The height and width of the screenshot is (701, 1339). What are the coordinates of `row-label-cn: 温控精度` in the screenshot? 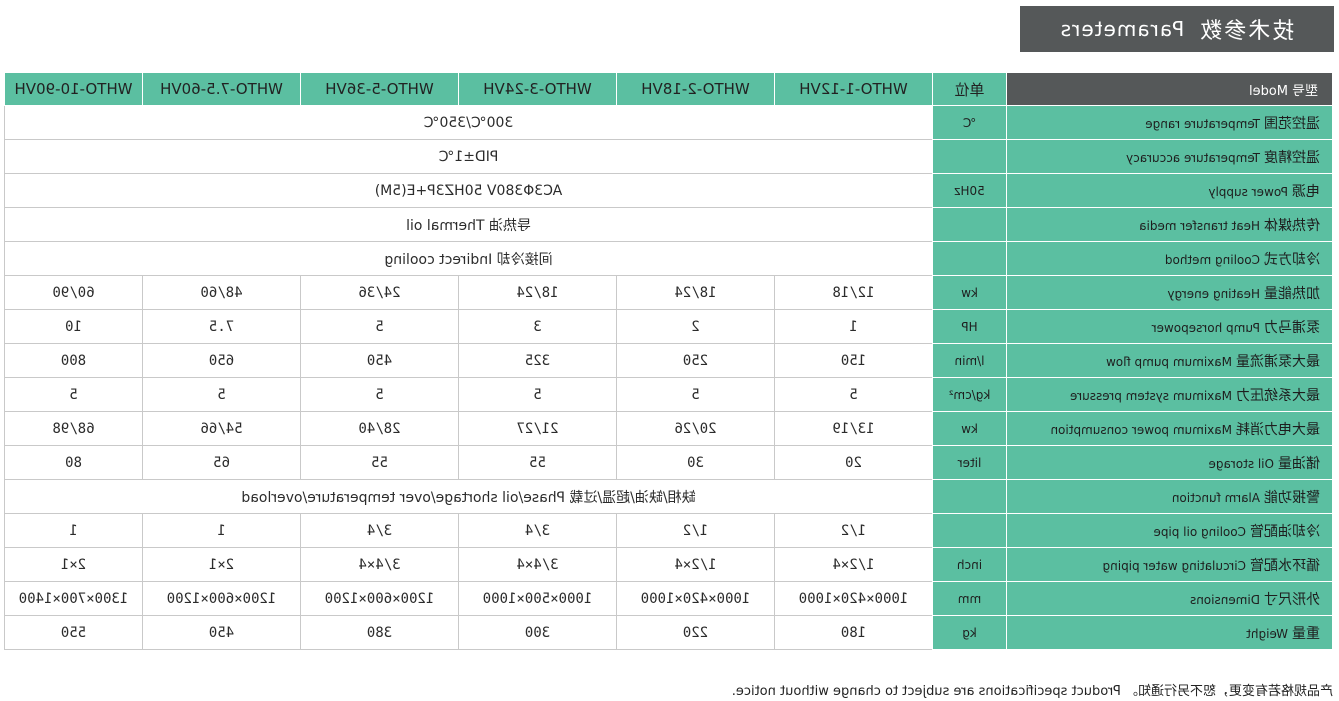 It's located at (1292, 157).